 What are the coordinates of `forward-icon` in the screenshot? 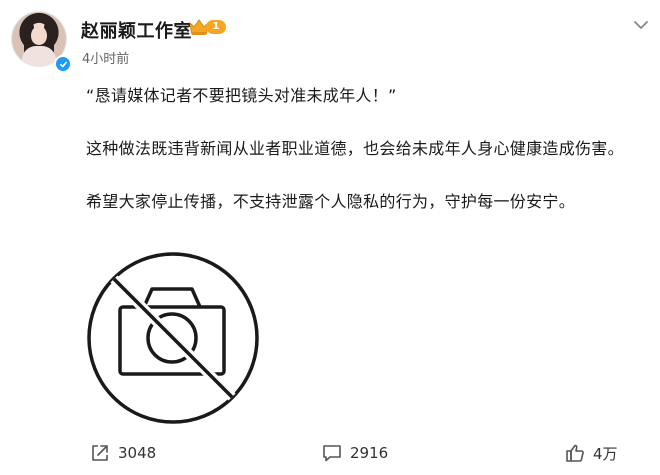 It's located at (100, 453).